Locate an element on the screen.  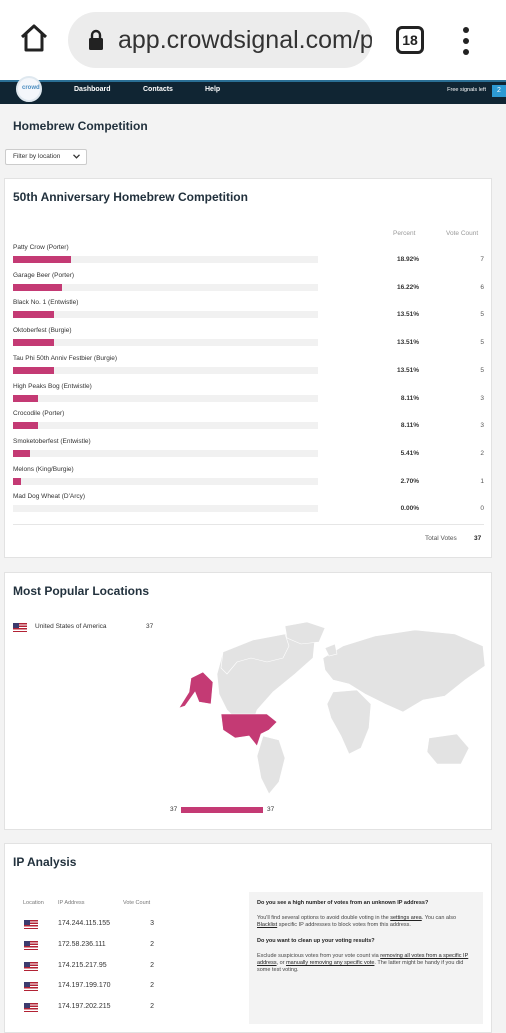
location-count: 37 is located at coordinates (150, 626).